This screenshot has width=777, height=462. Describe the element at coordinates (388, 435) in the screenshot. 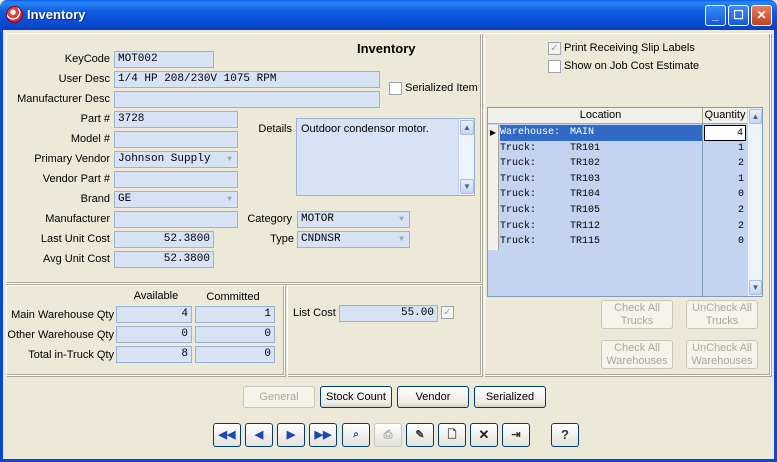

I see `print-icon: ⎙` at that location.